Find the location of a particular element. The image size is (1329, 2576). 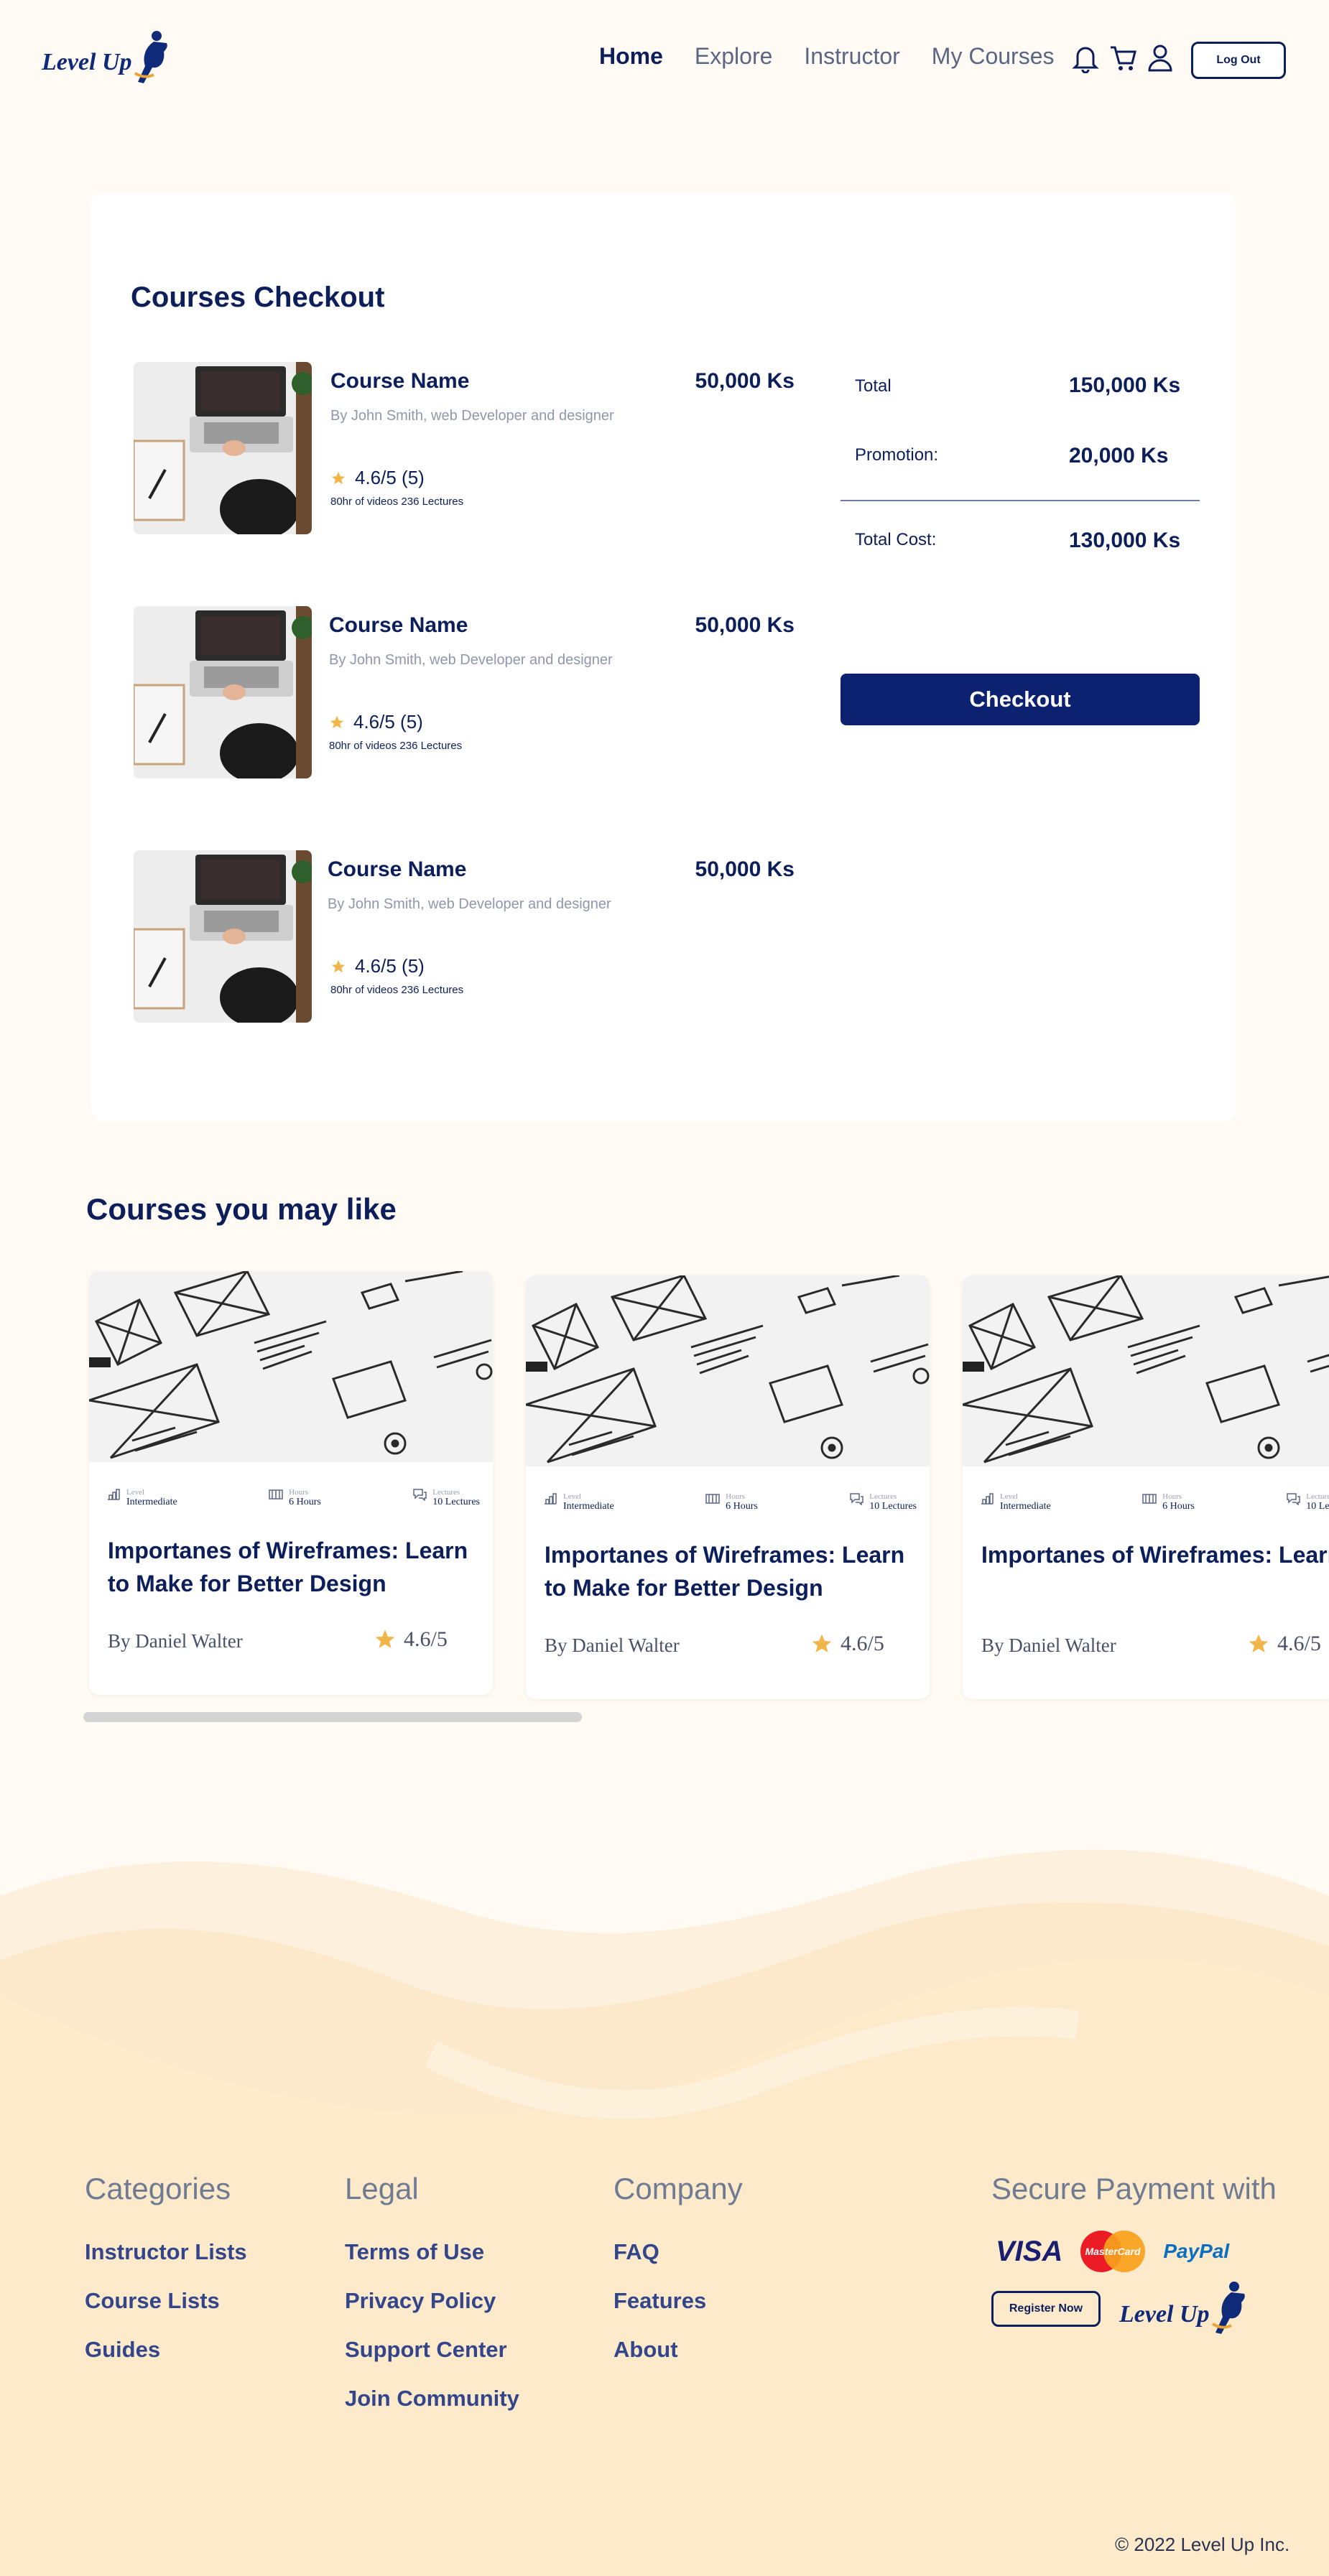

copyright: © 2022 Level Up Inc. is located at coordinates (1202, 2544).